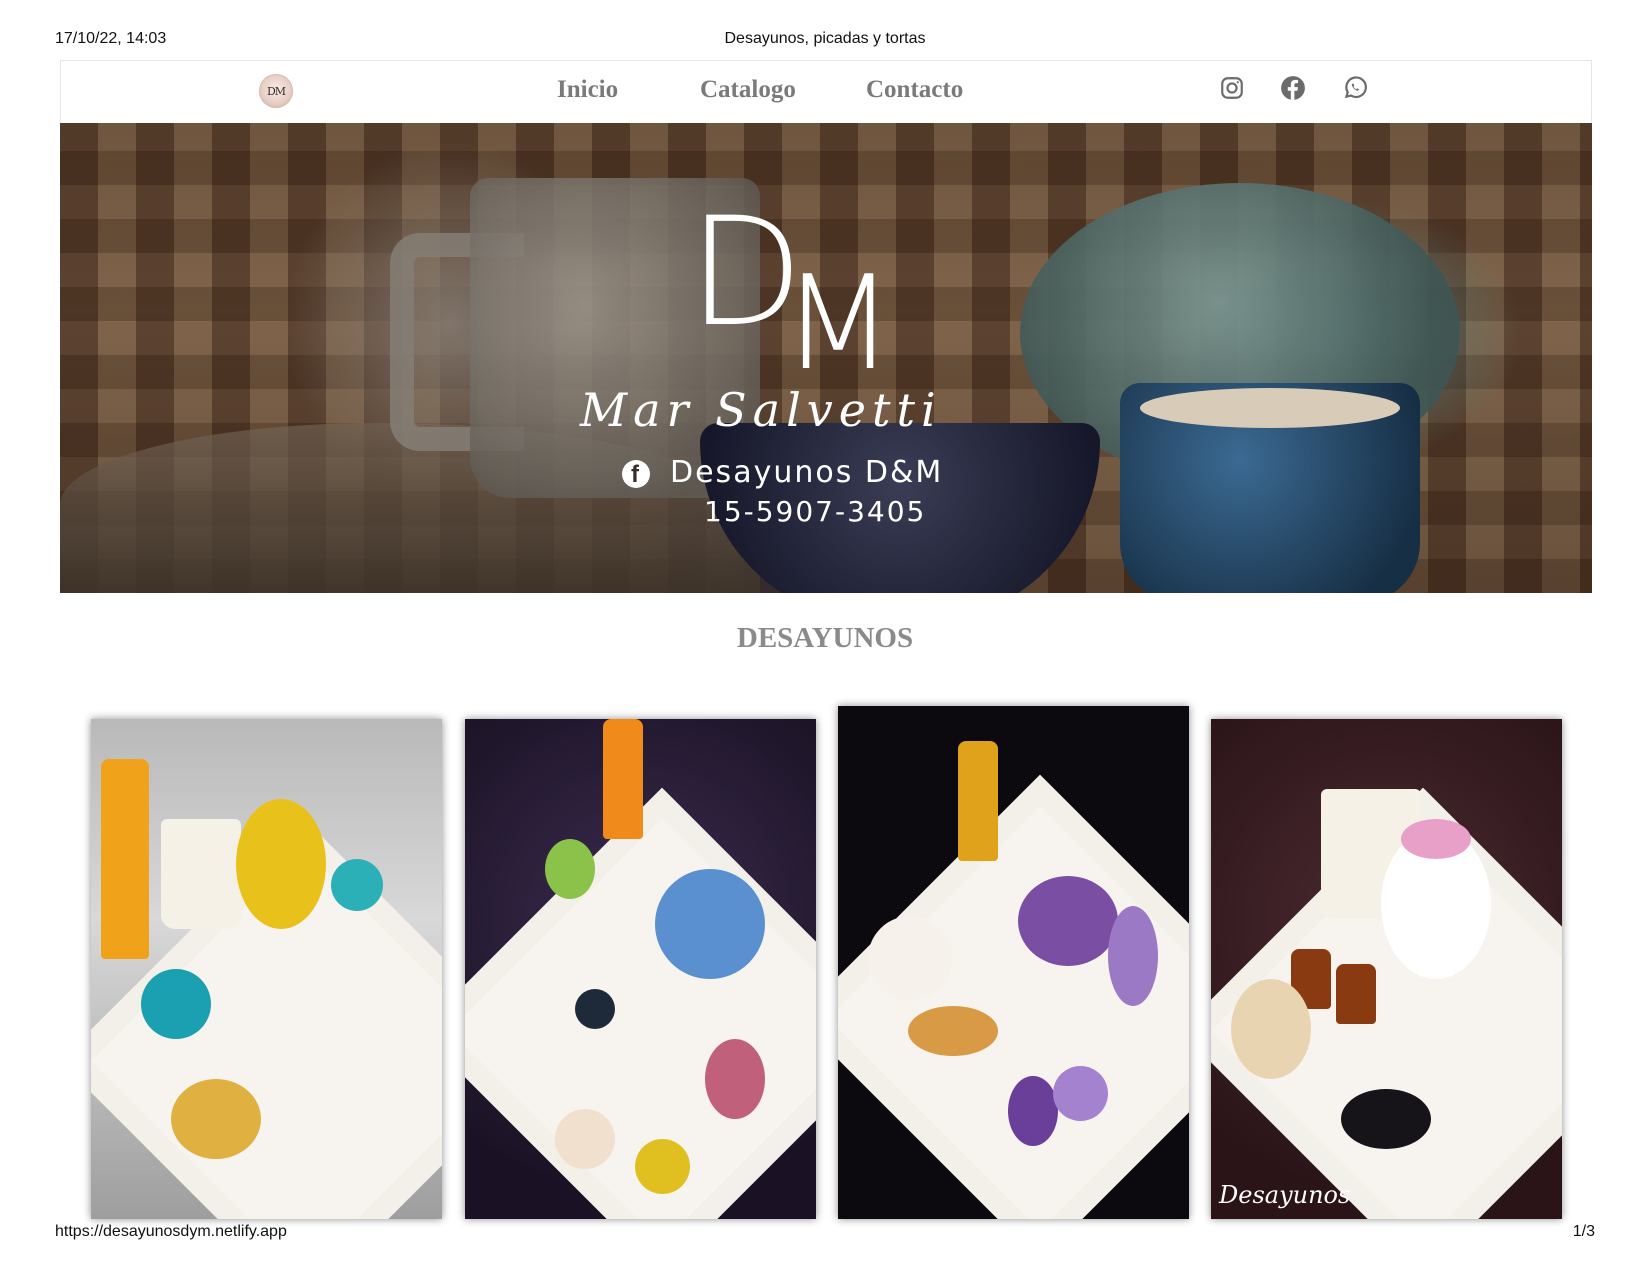 The width and height of the screenshot is (1650, 1275). Describe the element at coordinates (1033, 1111) in the screenshot. I see `product-card-3-cookie` at that location.